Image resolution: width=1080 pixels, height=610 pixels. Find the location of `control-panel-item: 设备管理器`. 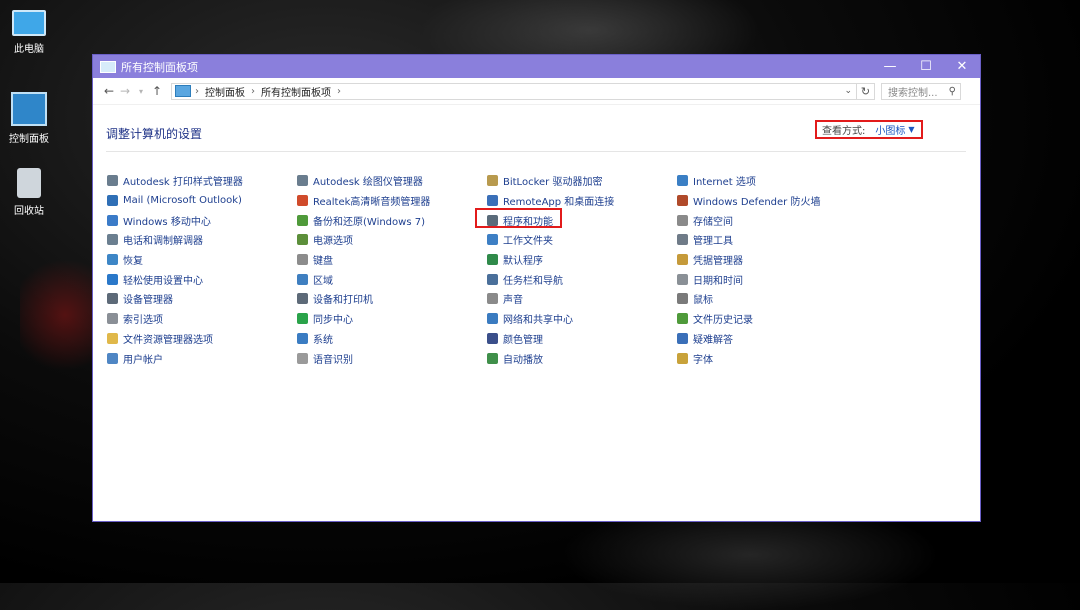

control-panel-item: 设备管理器 is located at coordinates (175, 299).